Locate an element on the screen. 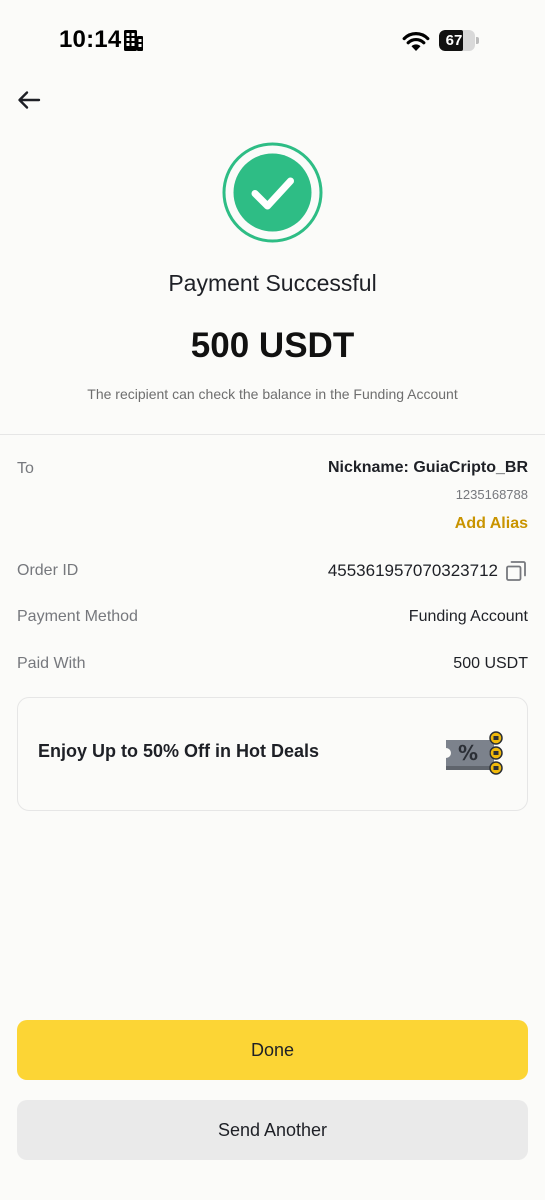 This screenshot has width=545, height=1200. battery-indicator: 67 is located at coordinates (459, 40).